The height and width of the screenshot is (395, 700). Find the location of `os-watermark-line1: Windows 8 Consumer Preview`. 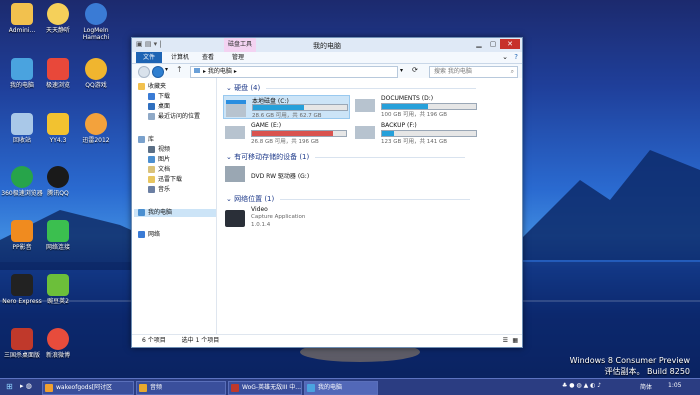

os-watermark-line1: Windows 8 Consumer Preview is located at coordinates (629, 360).